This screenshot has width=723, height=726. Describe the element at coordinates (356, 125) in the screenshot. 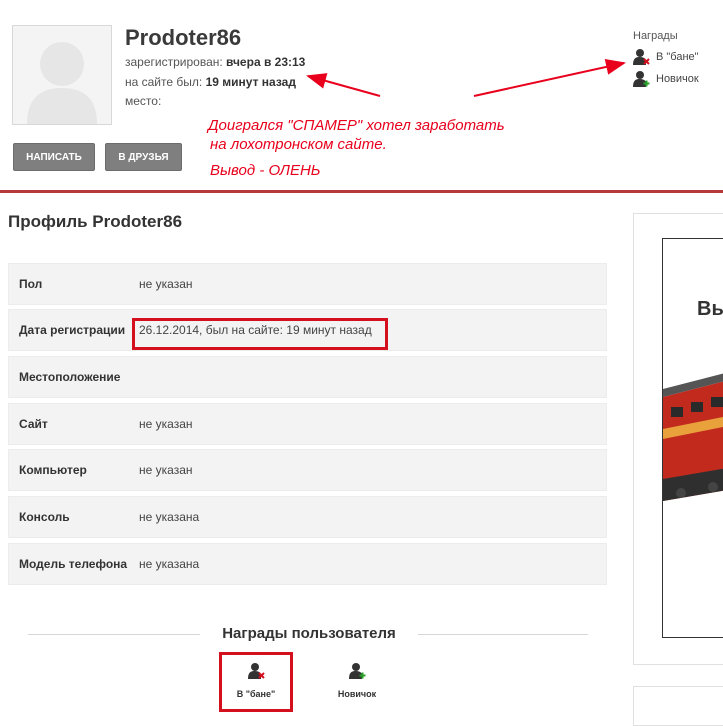

I see `annotation-line-1: Доигрался "СПАМЕР" хотел заработать` at that location.